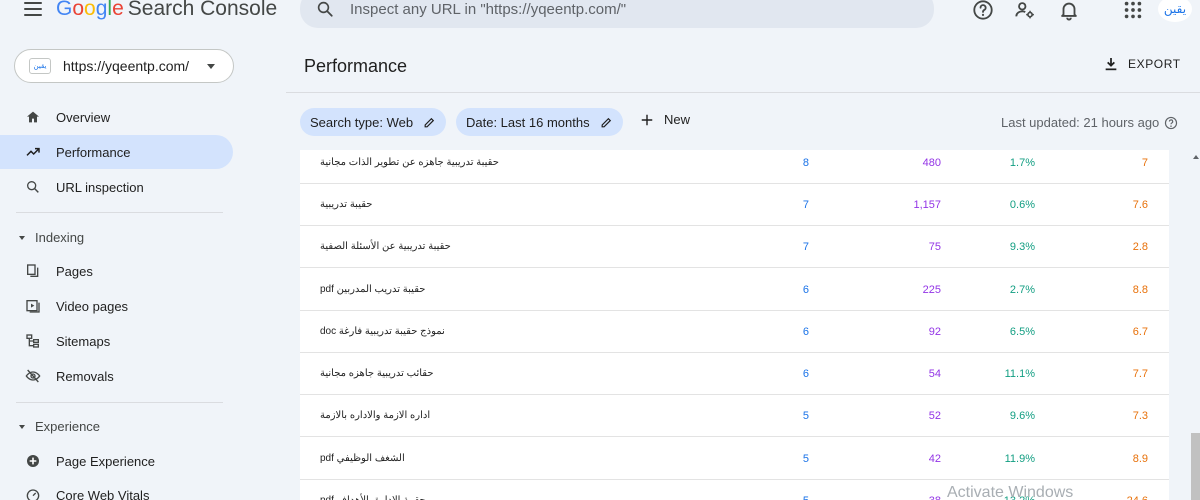 The width and height of the screenshot is (1200, 500). I want to click on ctr-cell: 9.6%, so click(1022, 416).